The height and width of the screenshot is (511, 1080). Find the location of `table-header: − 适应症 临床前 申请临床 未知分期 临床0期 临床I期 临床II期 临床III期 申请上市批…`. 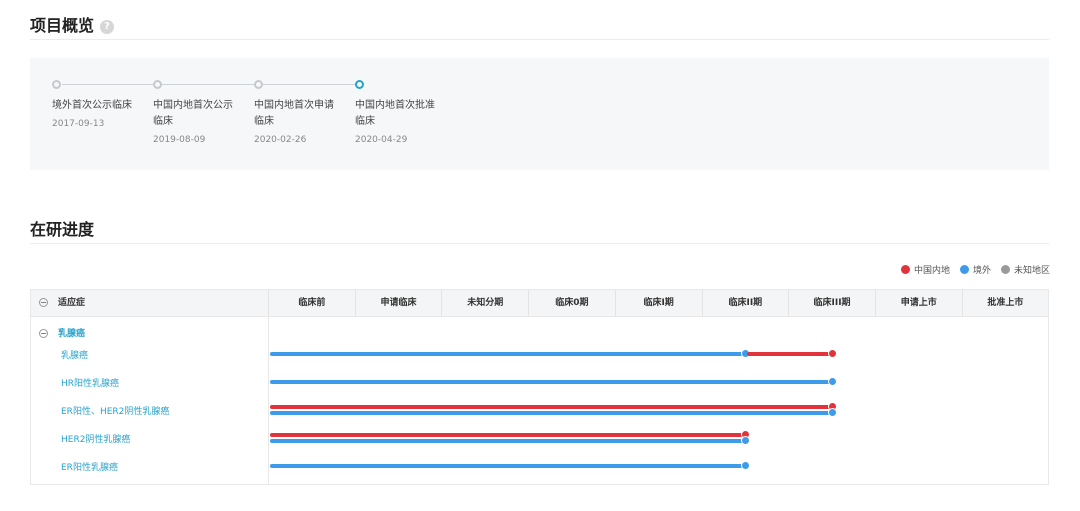

table-header: − 适应症 临床前 申请临床 未知分期 临床0期 临床I期 临床II期 临床III期 申请上市批… is located at coordinates (539, 303).